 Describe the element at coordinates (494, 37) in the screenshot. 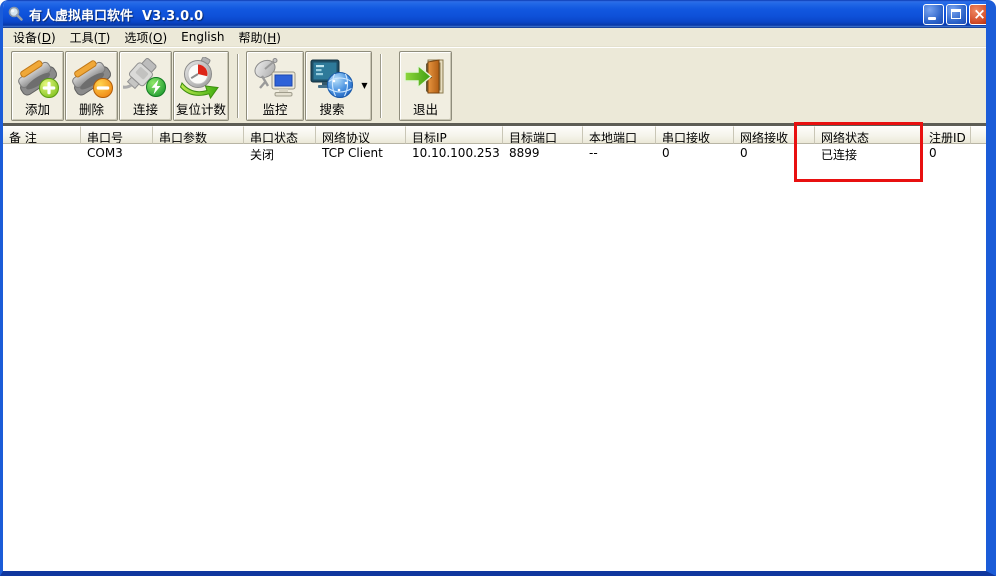

I see `menu-bar: 设备(D) 工具(T) 选项(O) English 帮助(H)` at that location.